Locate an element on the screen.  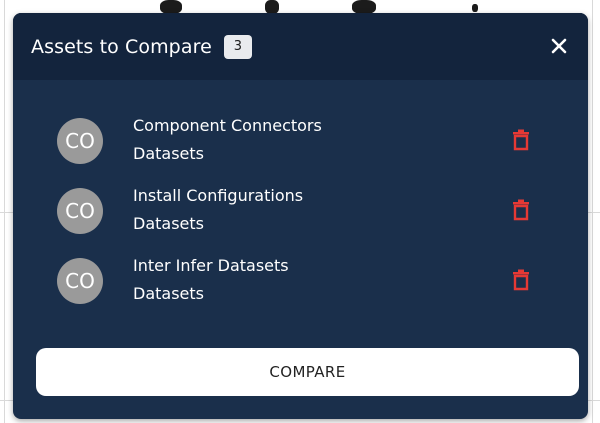
close-icon is located at coordinates (559, 46).